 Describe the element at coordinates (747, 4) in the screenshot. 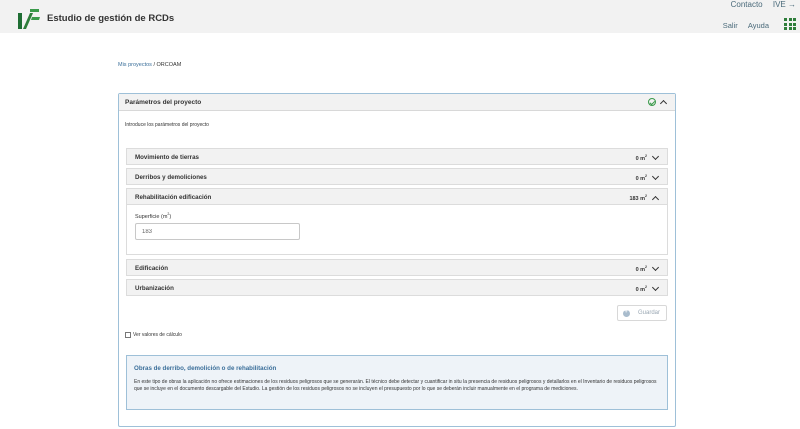

I see `contact-link: Contacto` at that location.